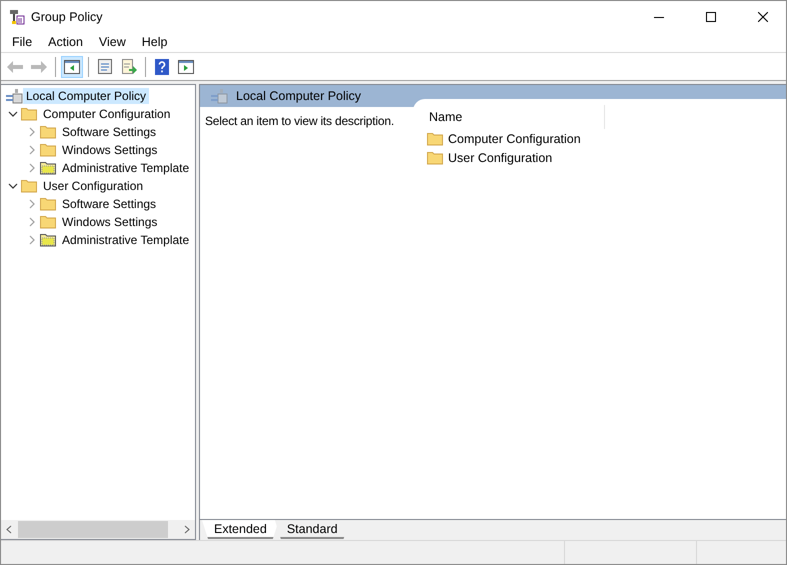  What do you see at coordinates (514, 139) in the screenshot?
I see `list-item: Computer Configuration` at bounding box center [514, 139].